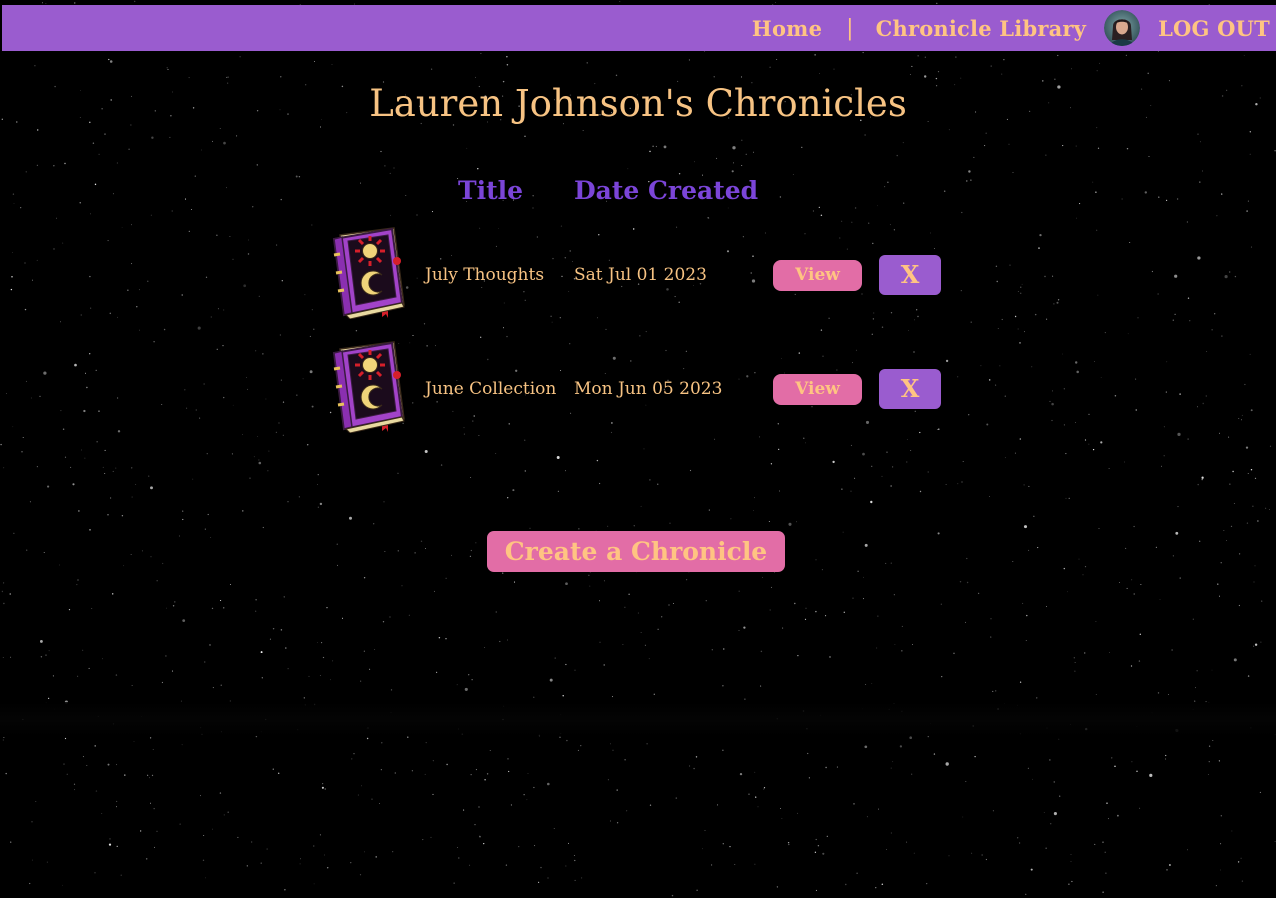 Image resolution: width=1276 pixels, height=898 pixels. I want to click on nav-home-link: Home, so click(787, 28).